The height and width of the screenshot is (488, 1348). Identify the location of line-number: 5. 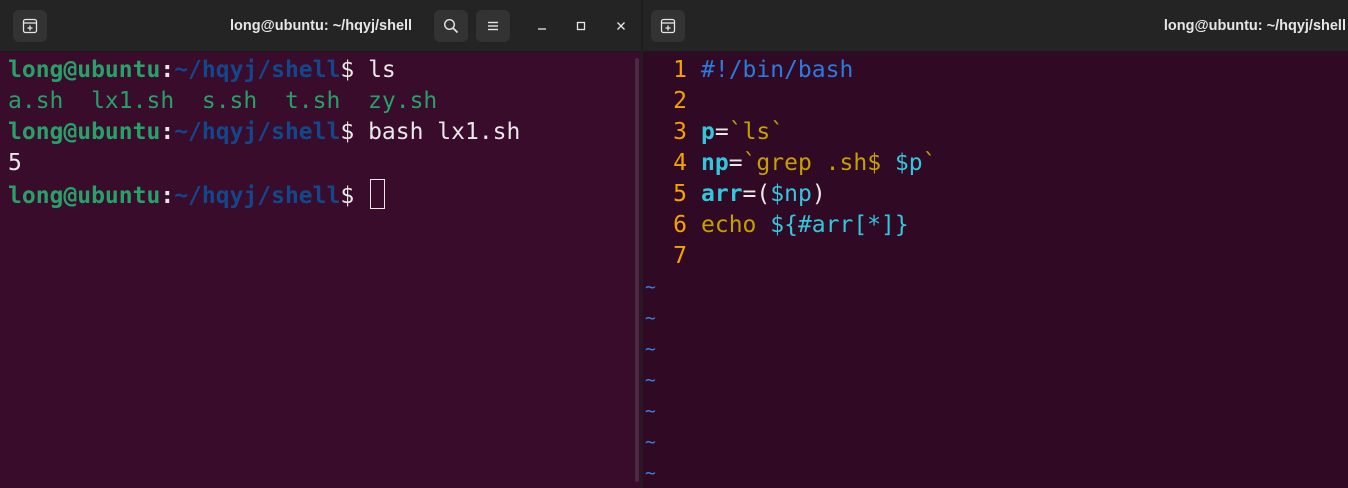
(680, 194).